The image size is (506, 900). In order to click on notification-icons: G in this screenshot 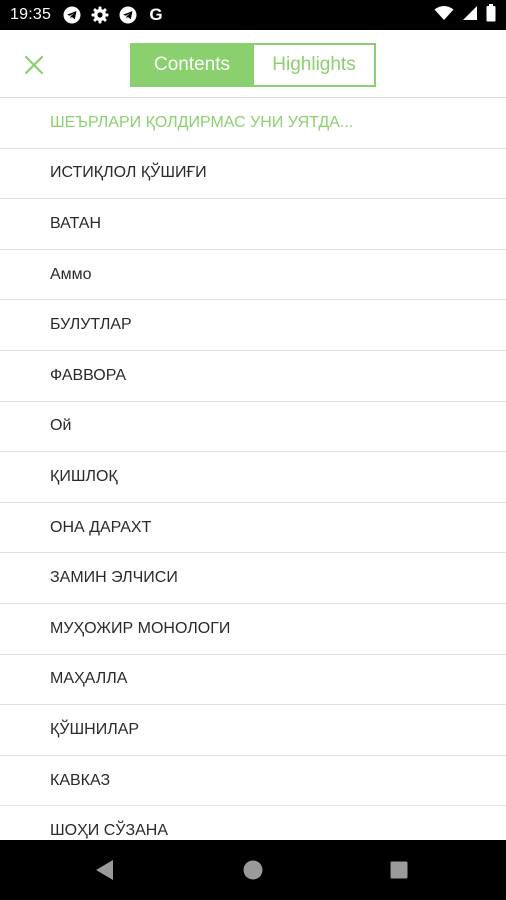, I will do `click(114, 15)`.